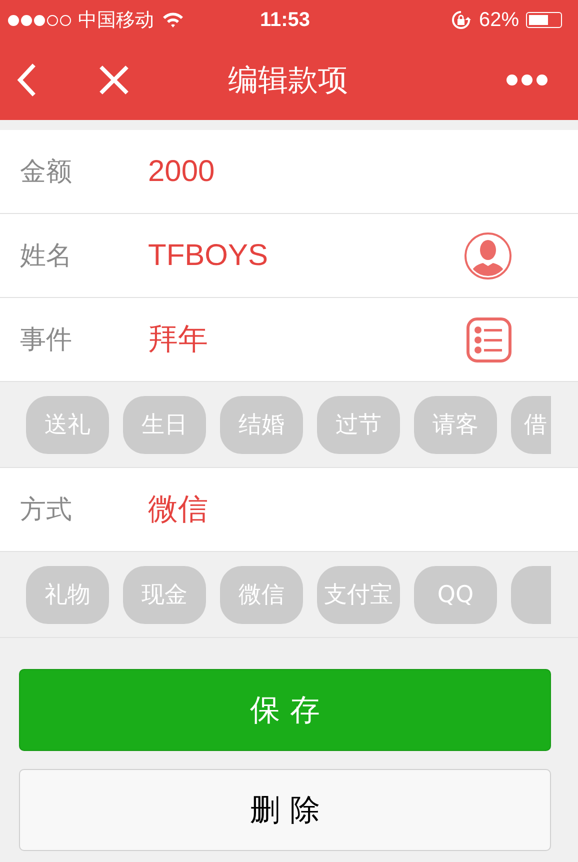 Image resolution: width=578 pixels, height=862 pixels. Describe the element at coordinates (173, 20) in the screenshot. I see `wifi-icon` at that location.